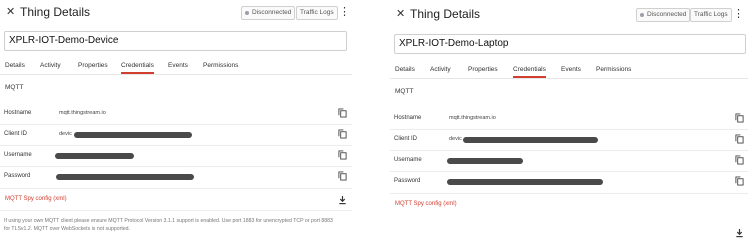 This screenshot has height=243, width=748. I want to click on thing-name-field: XPLR-IOT-Demo-Device, so click(175, 41).